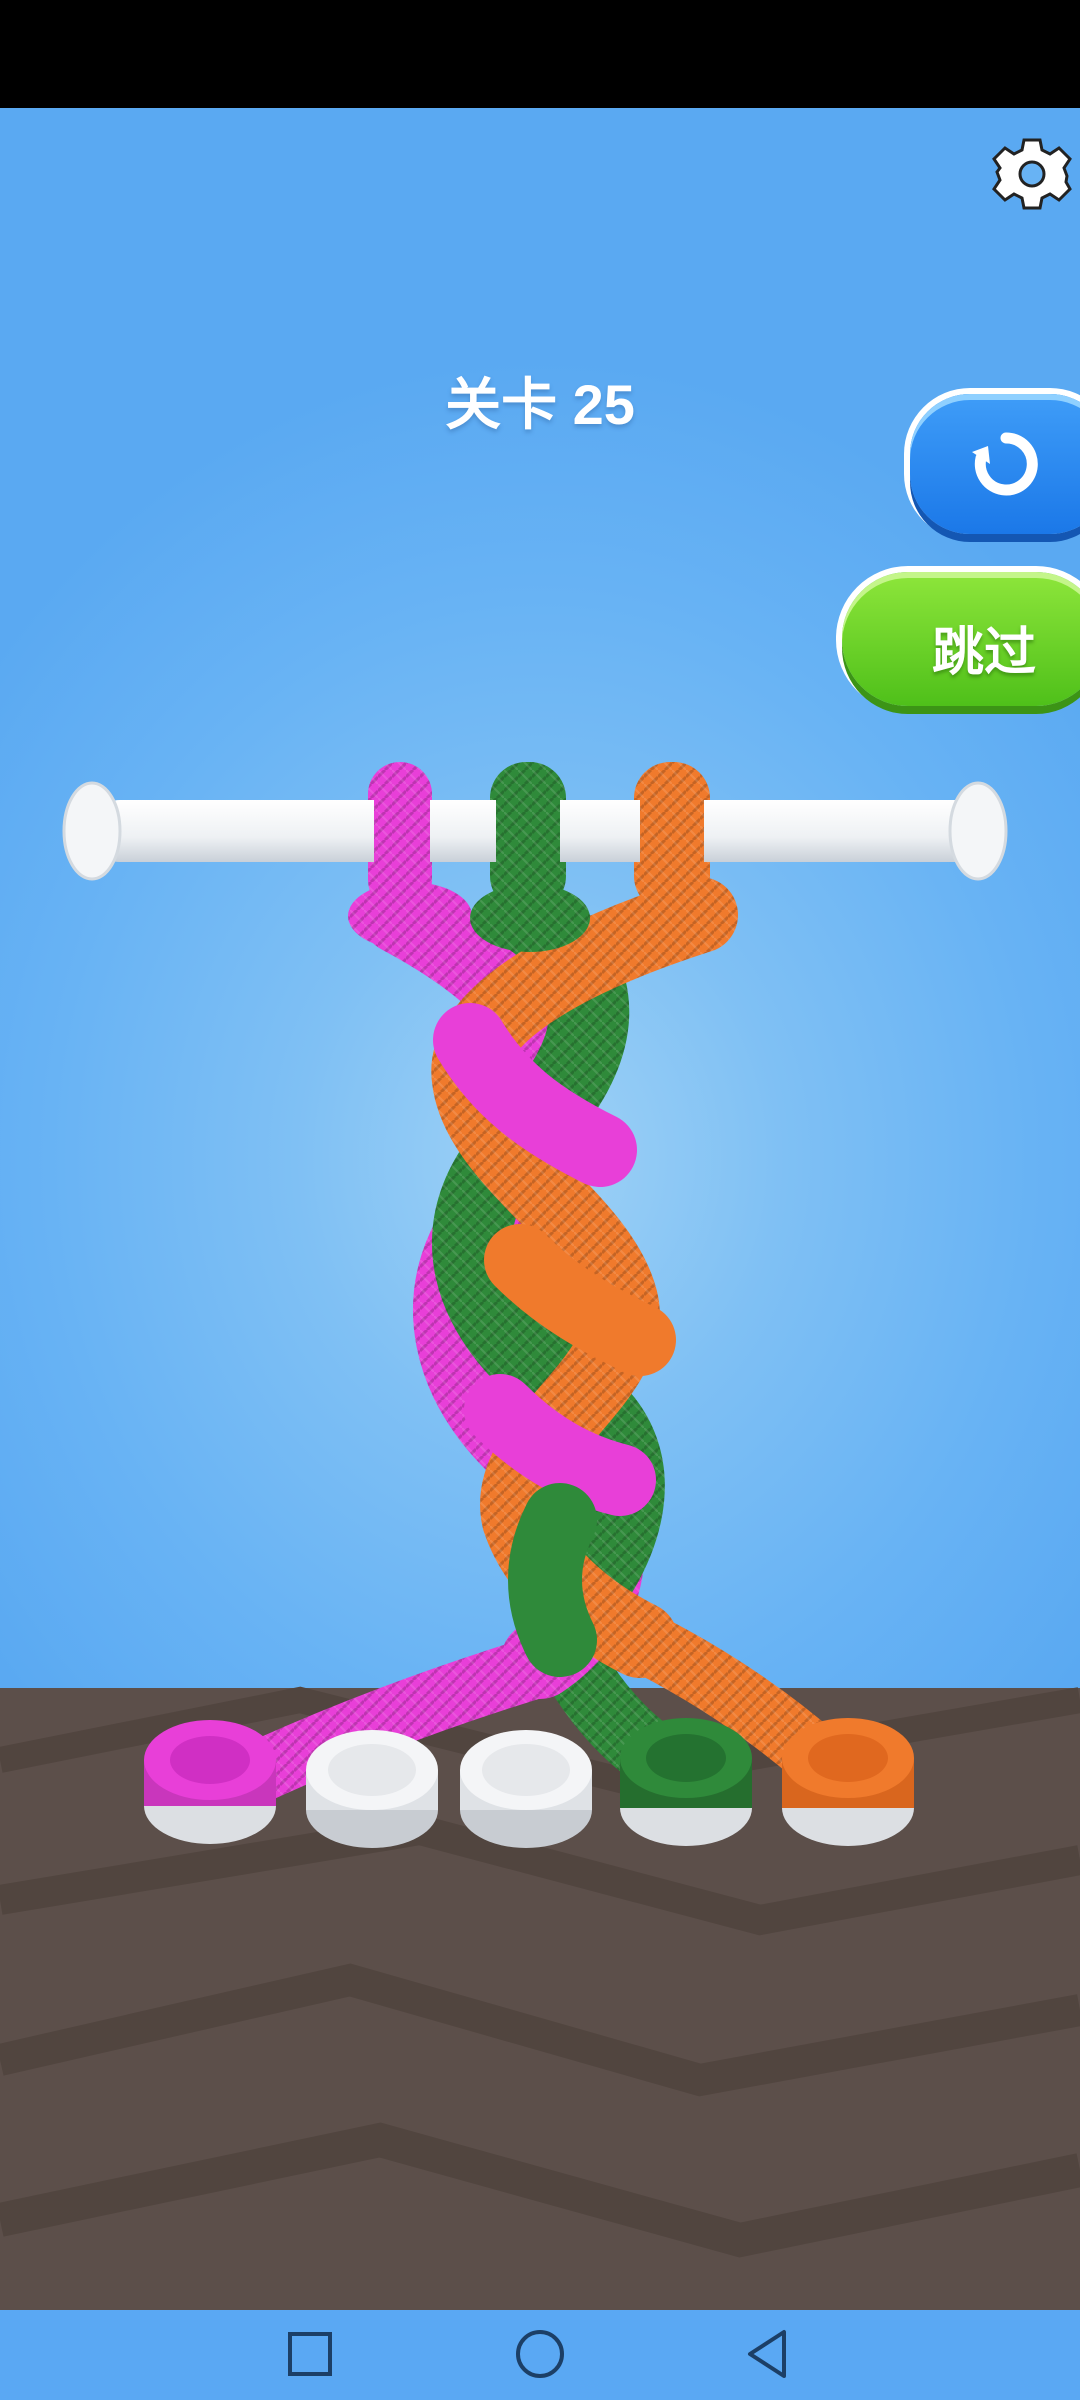 This screenshot has width=1080, height=2400. Describe the element at coordinates (686, 1782) in the screenshot. I see `peg-4-green` at that location.